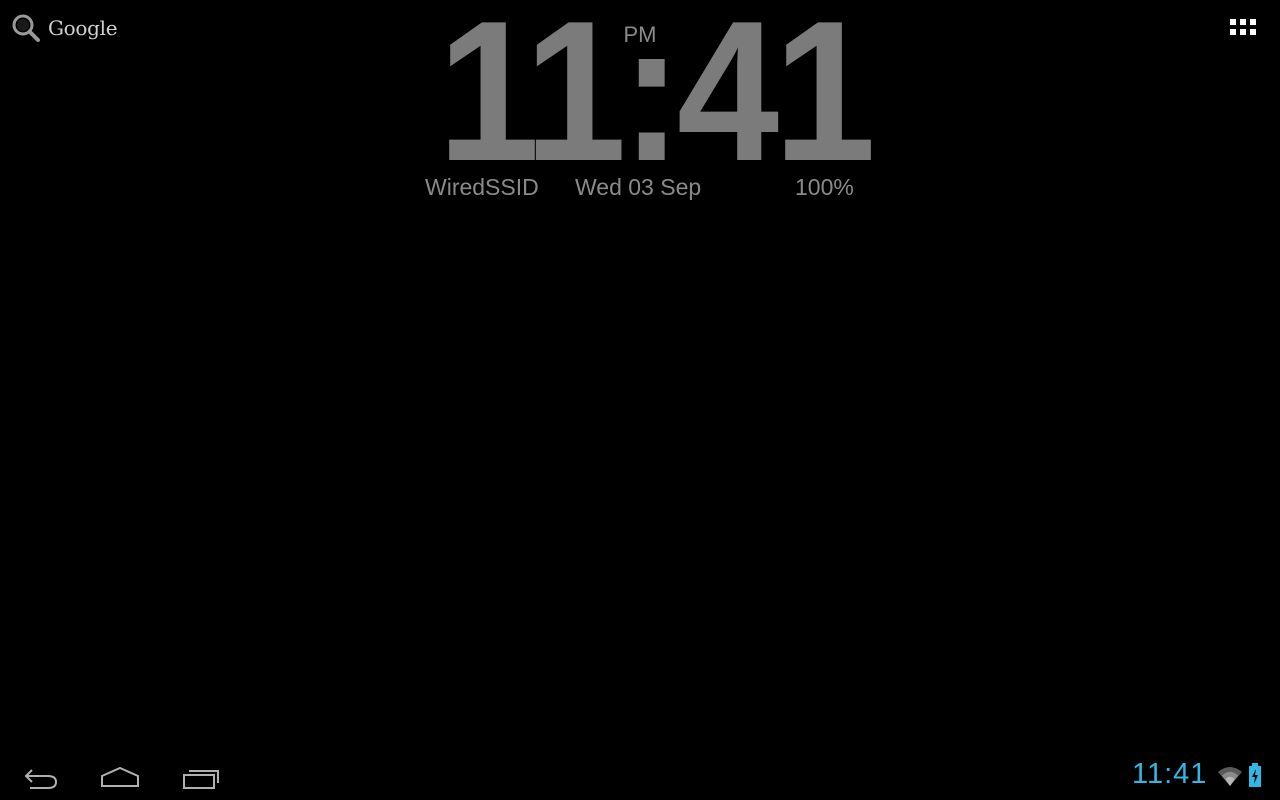  I want to click on home-button, so click(120, 777).